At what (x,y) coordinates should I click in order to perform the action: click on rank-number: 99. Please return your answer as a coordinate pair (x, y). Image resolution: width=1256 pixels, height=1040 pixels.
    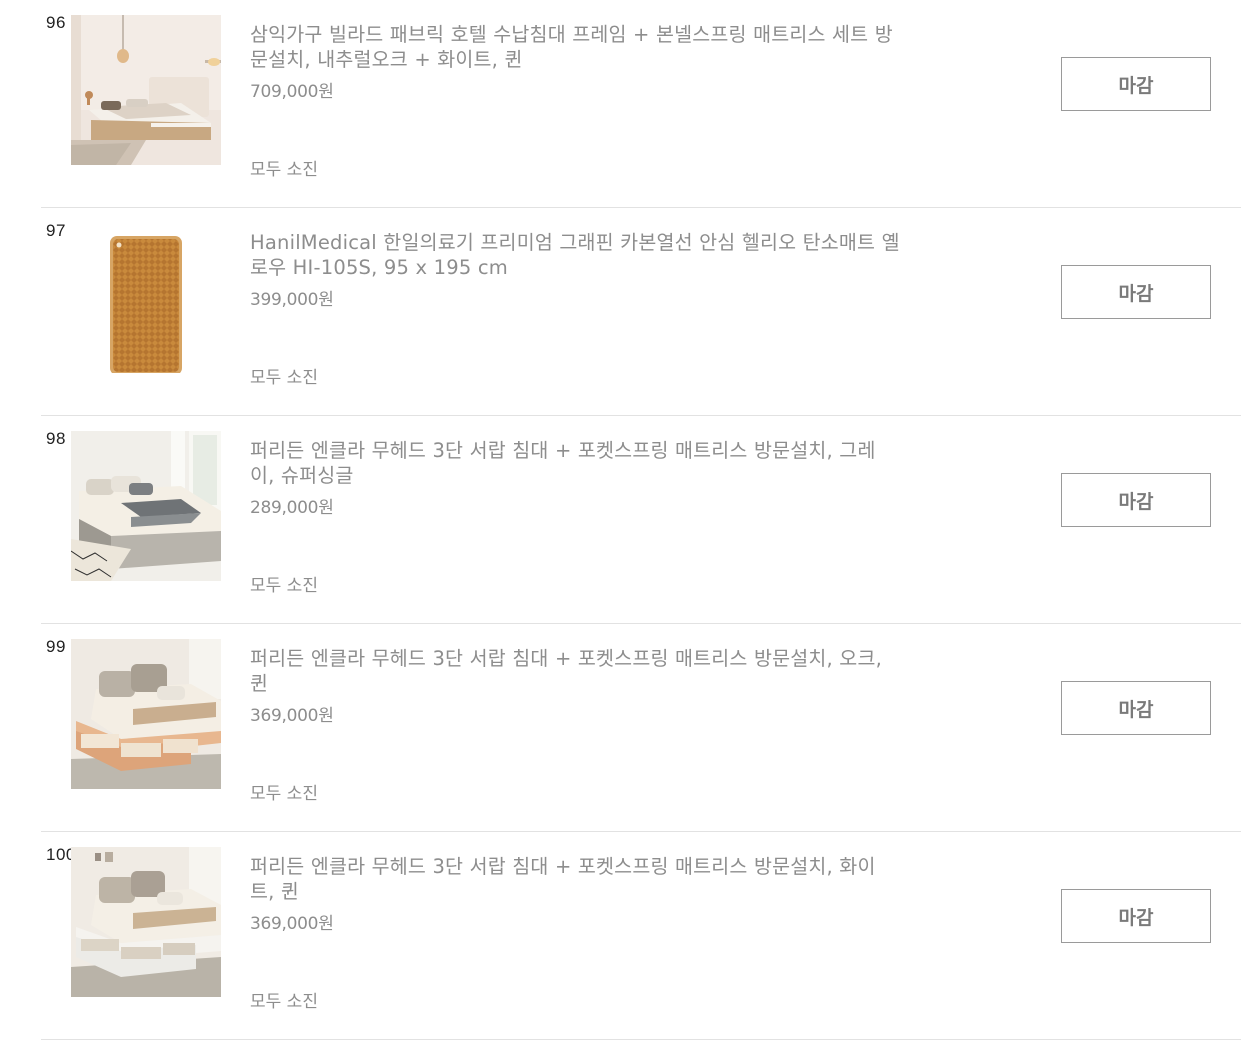
    Looking at the image, I should click on (56, 646).